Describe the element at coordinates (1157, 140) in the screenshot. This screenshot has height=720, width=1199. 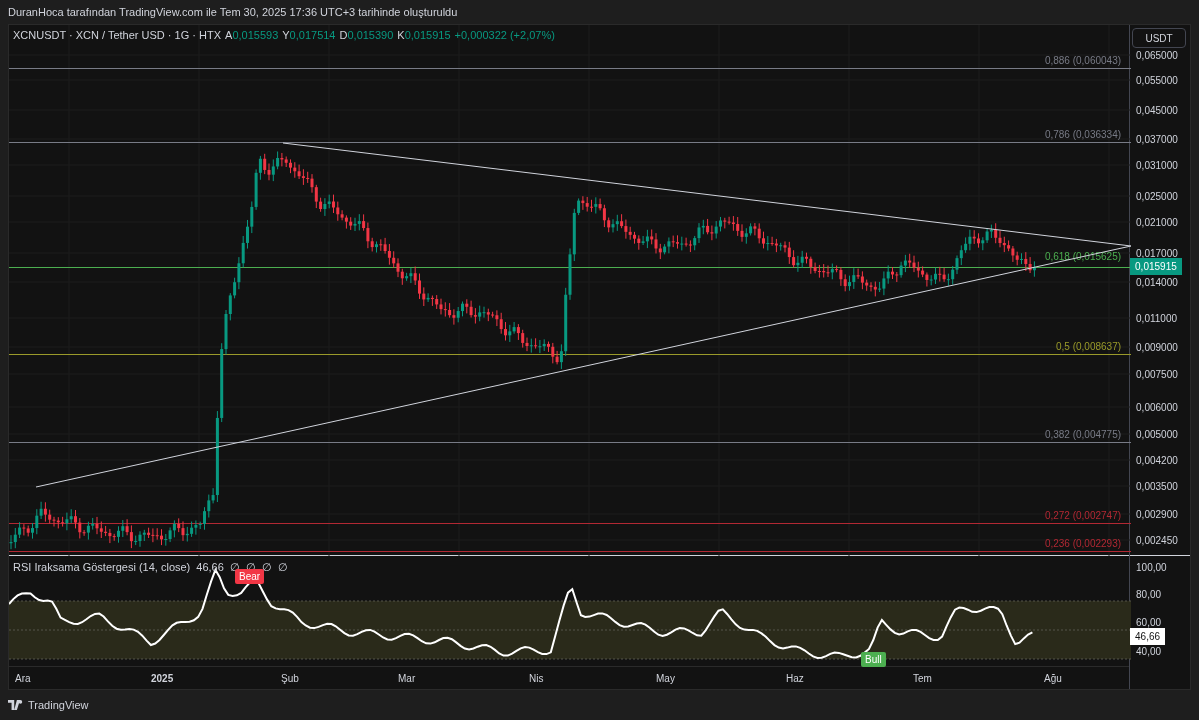
I see `price-axis-label: 0,037000` at that location.